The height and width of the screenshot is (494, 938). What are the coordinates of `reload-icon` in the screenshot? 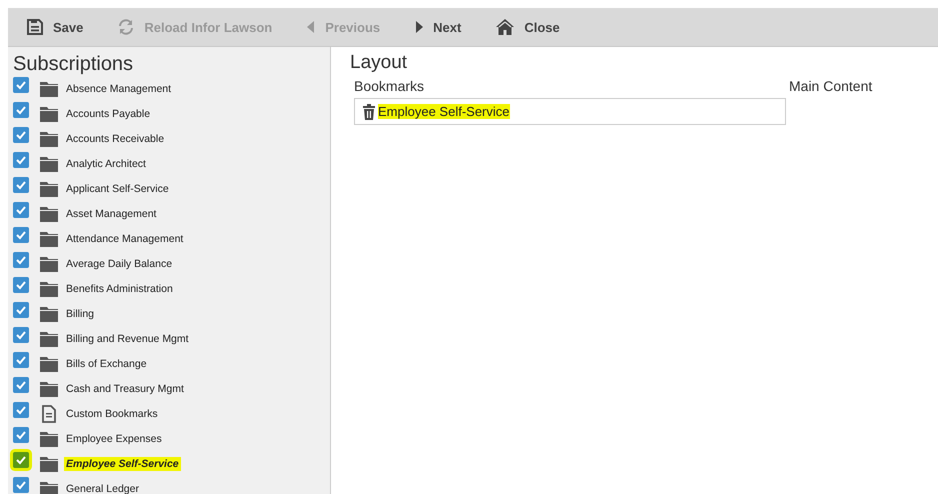 It's located at (126, 27).